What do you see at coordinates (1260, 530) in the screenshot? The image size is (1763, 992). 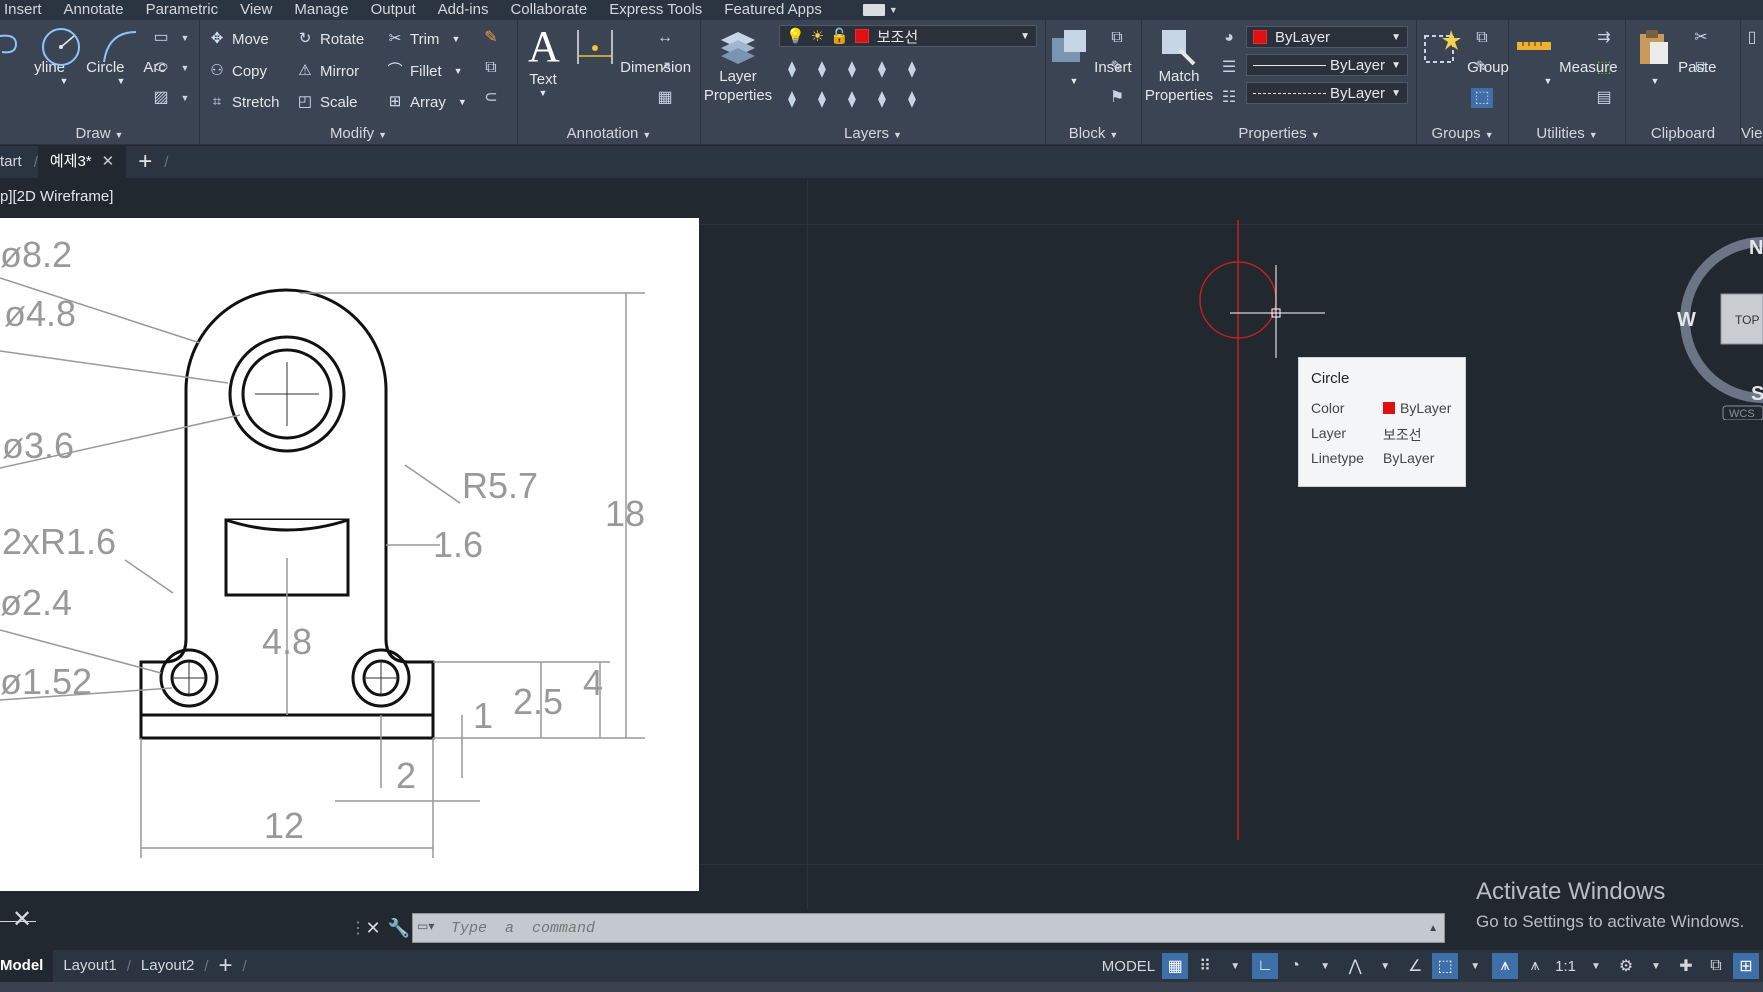 I see `construction-geometry` at bounding box center [1260, 530].